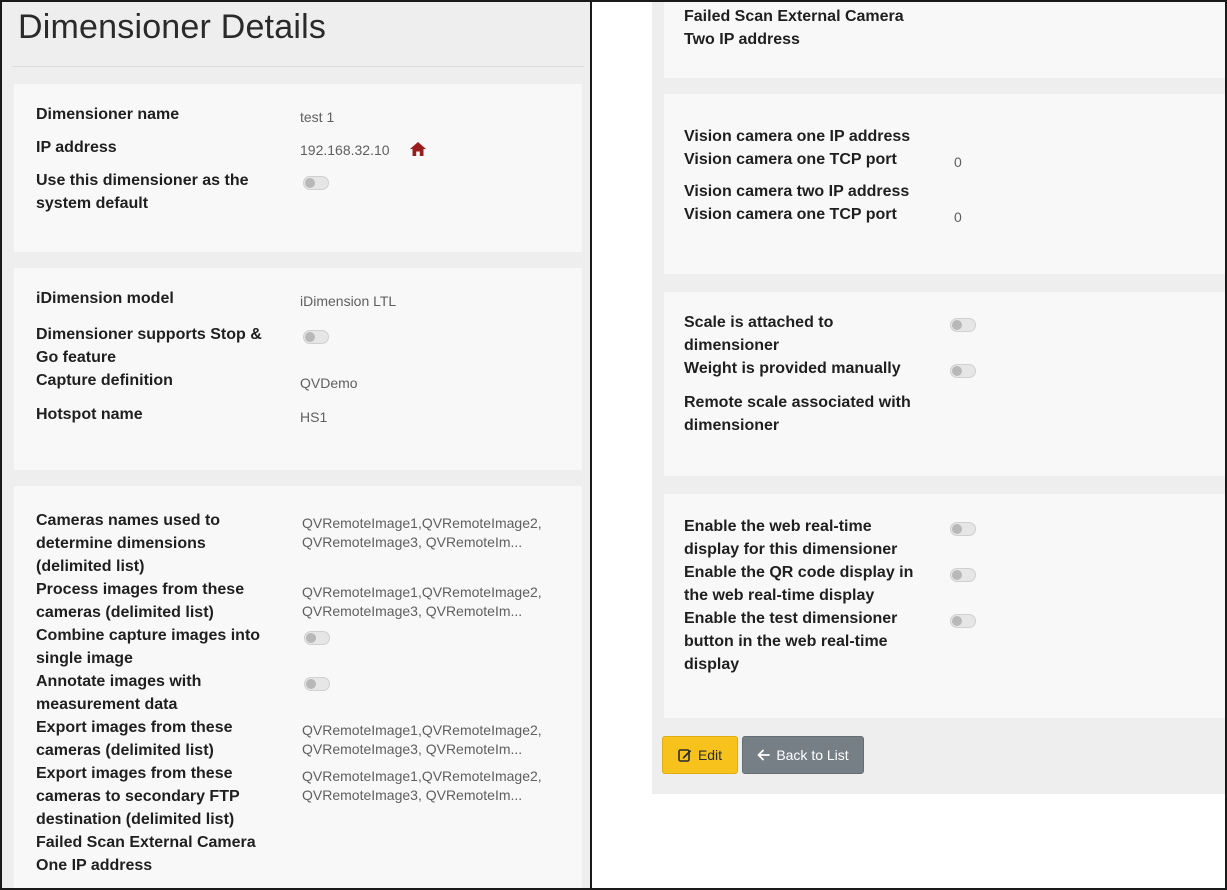 Image resolution: width=1227 pixels, height=890 pixels. I want to click on page-title: Dimensioner Details, so click(172, 27).